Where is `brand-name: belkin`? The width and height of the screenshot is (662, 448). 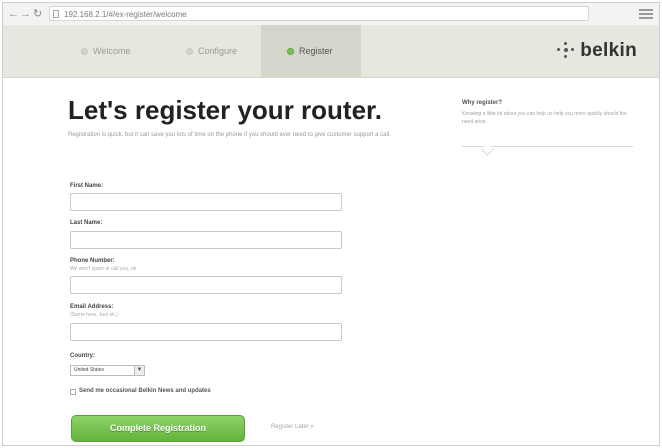
brand-name: belkin is located at coordinates (608, 50).